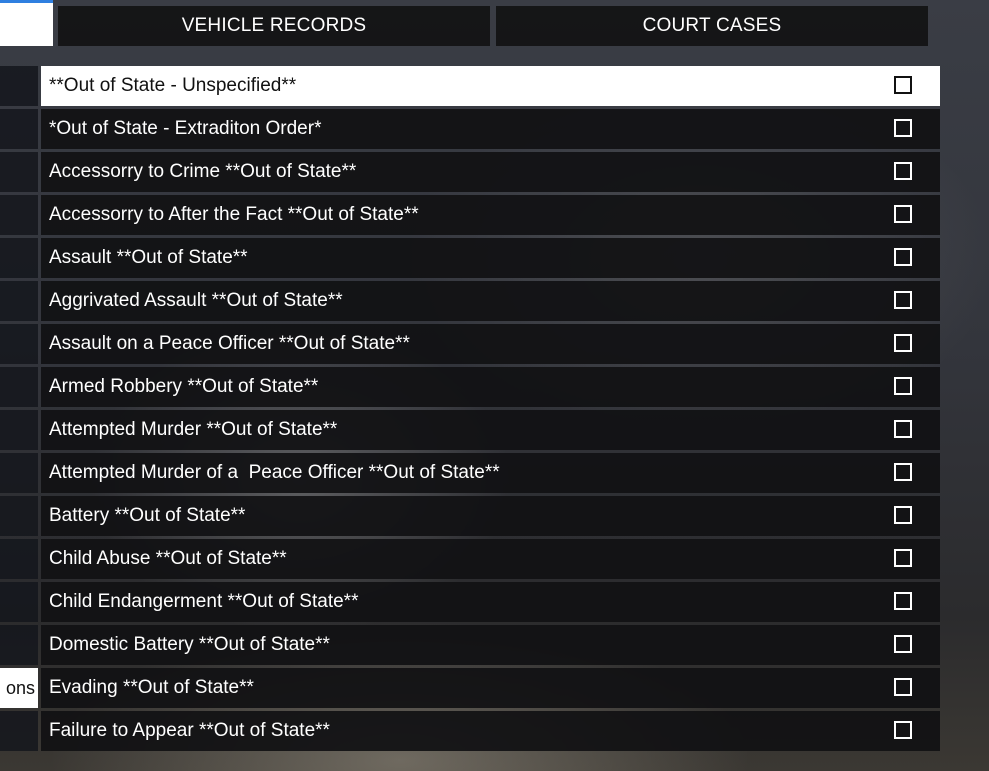 The image size is (989, 771). Describe the element at coordinates (490, 172) in the screenshot. I see `charge-row: Accessorry to Crime **Out of State**` at that location.